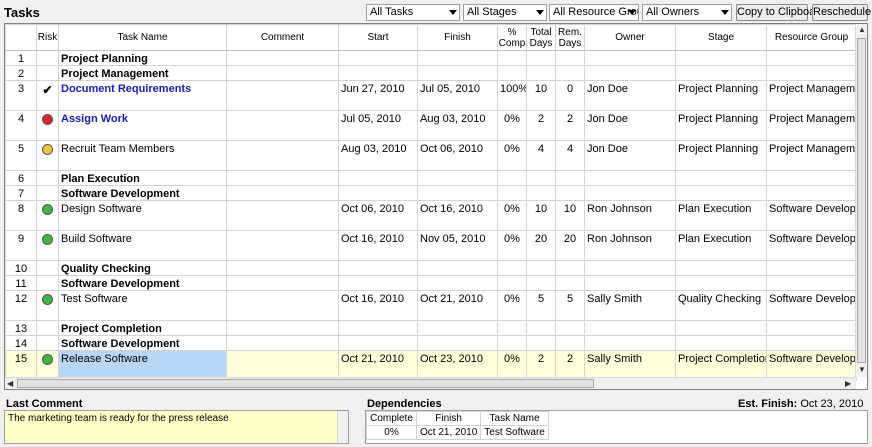 This screenshot has width=872, height=447. I want to click on resource-group-cell: Software Development, so click(811, 215).